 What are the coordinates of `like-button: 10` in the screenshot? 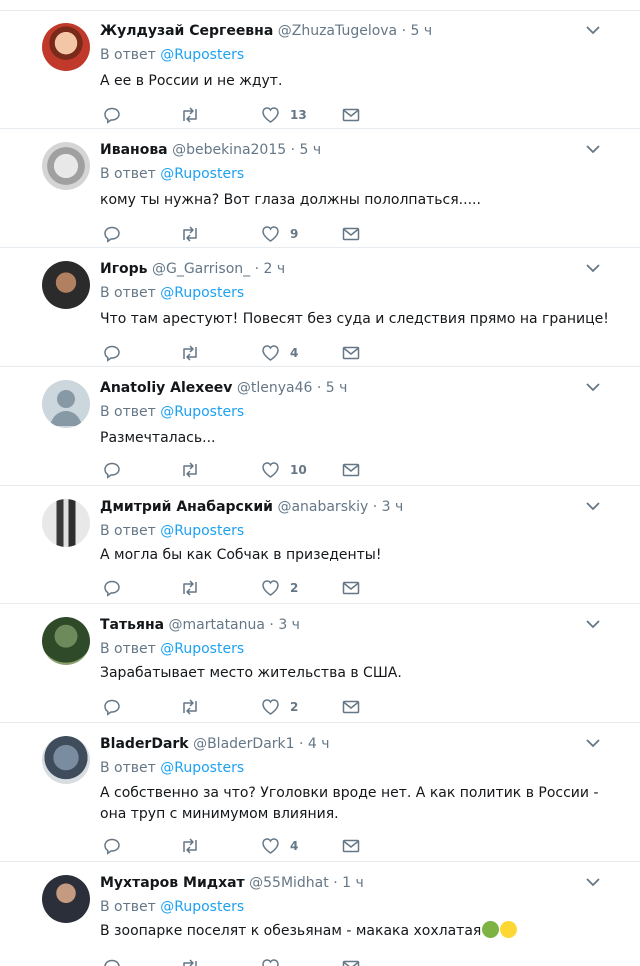 It's located at (284, 470).